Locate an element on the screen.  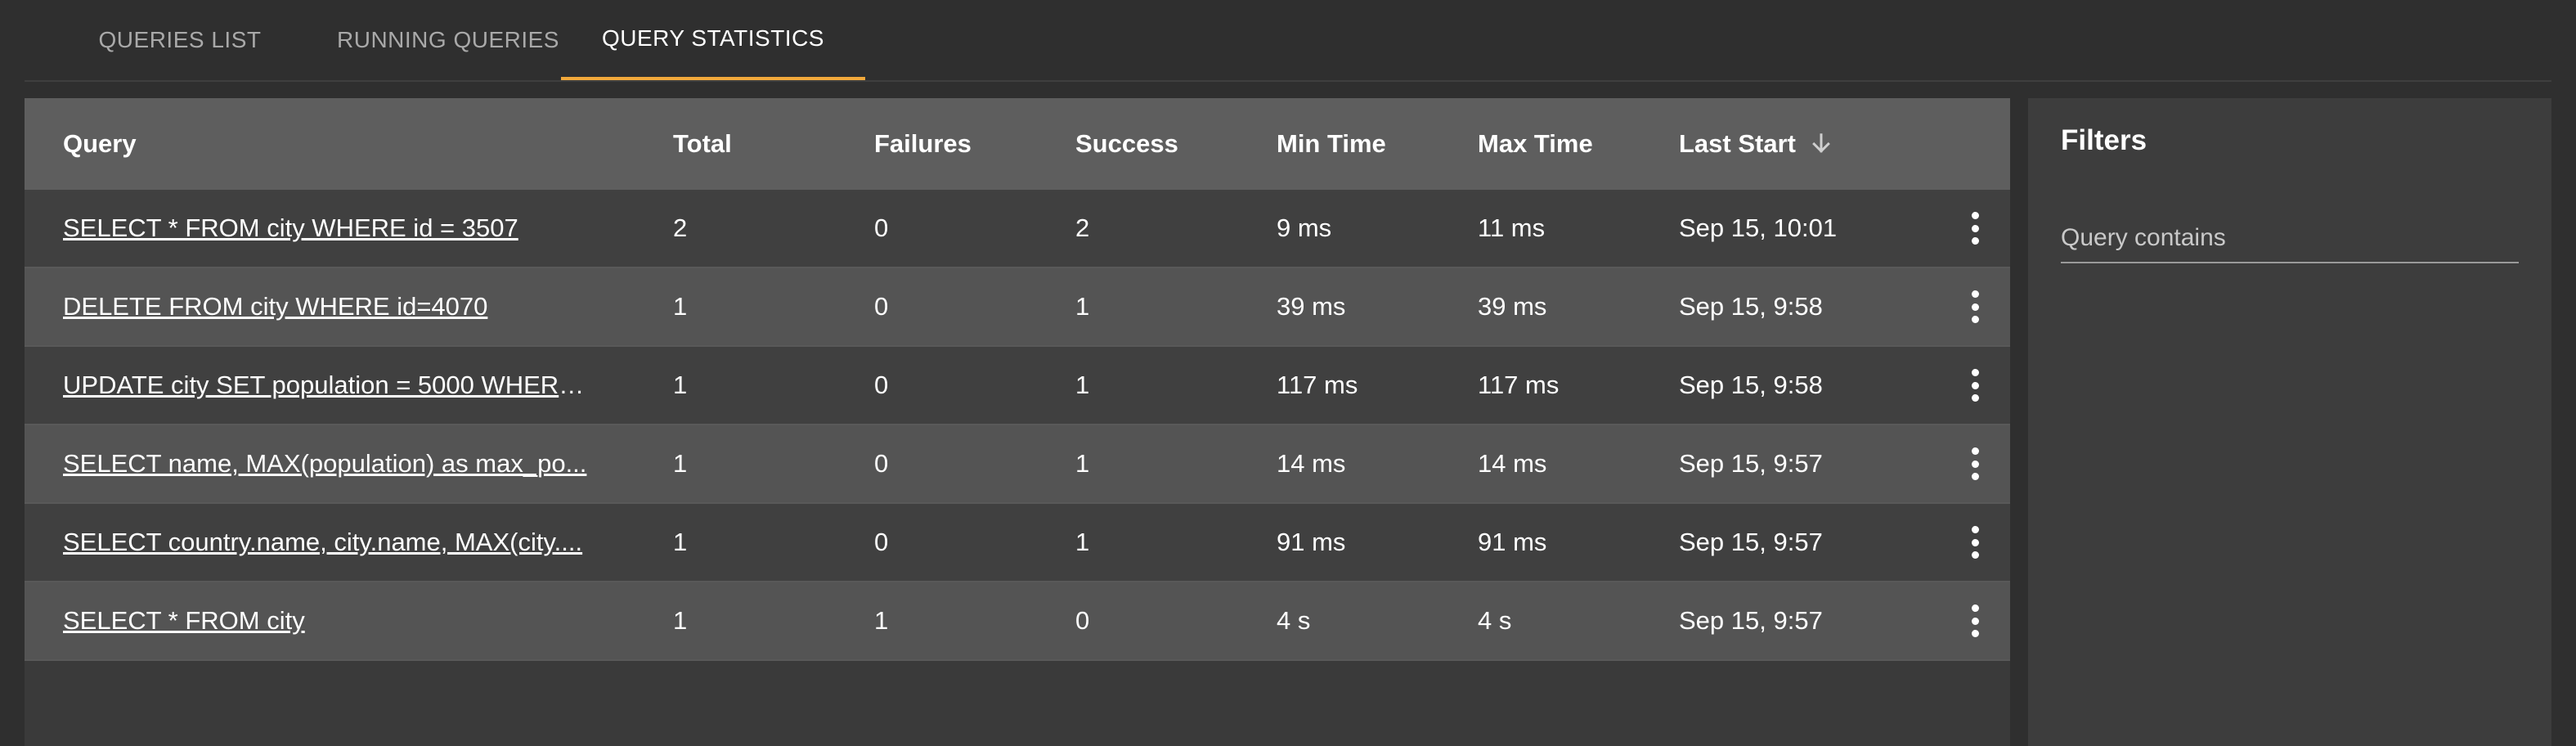
column-header-min-time: Min Time is located at coordinates (1332, 144).